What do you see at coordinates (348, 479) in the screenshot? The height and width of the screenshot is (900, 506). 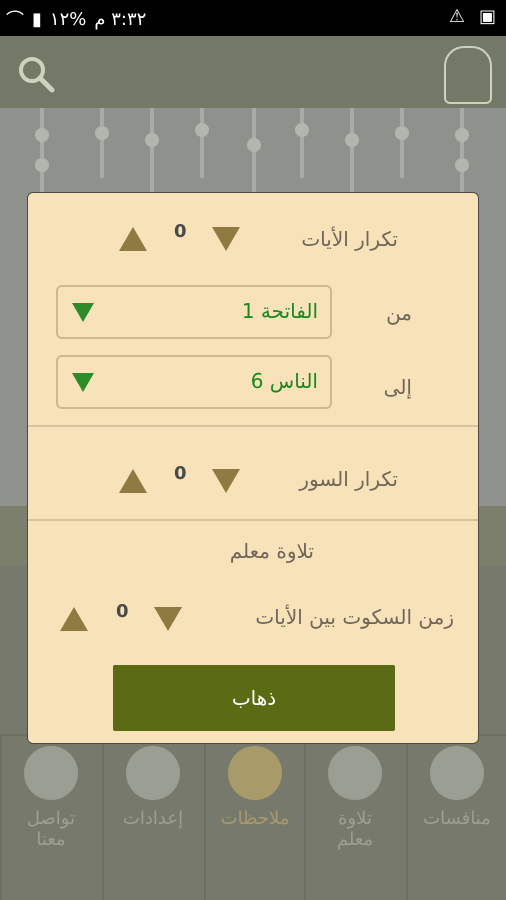 I see `surah-repeat-label: تكرار السور` at bounding box center [348, 479].